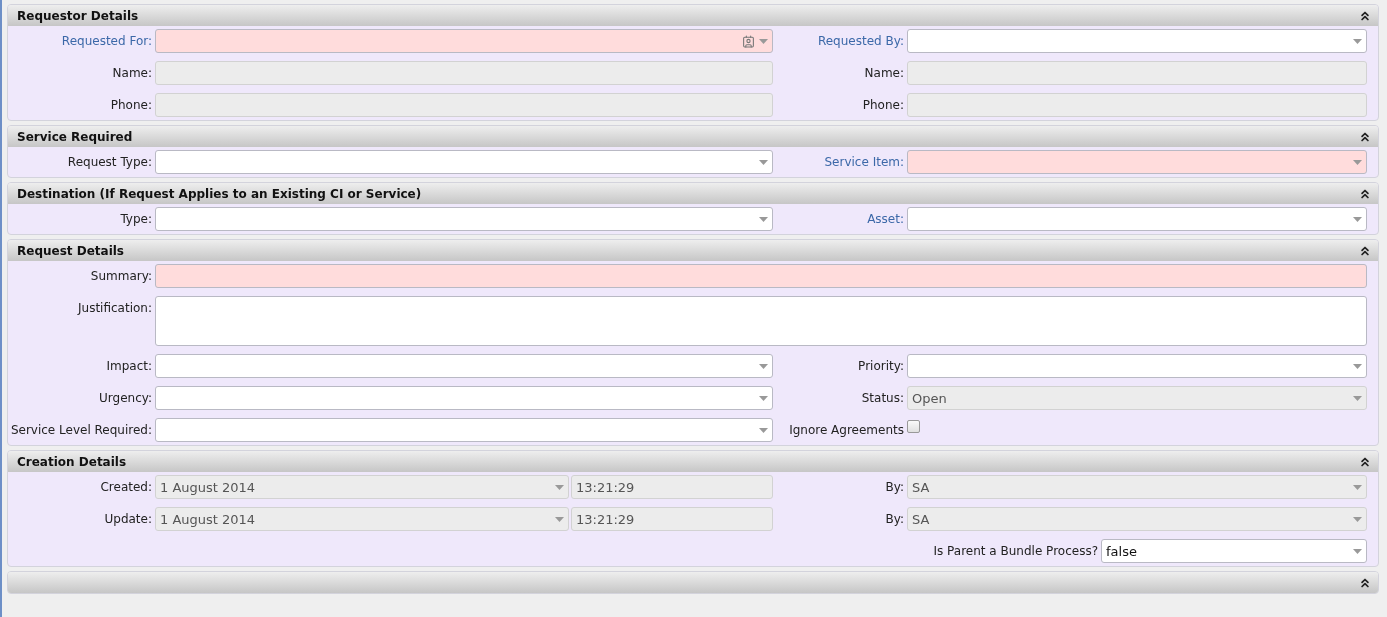 The height and width of the screenshot is (617, 1387). I want to click on section-header: Creation Details, so click(693, 461).